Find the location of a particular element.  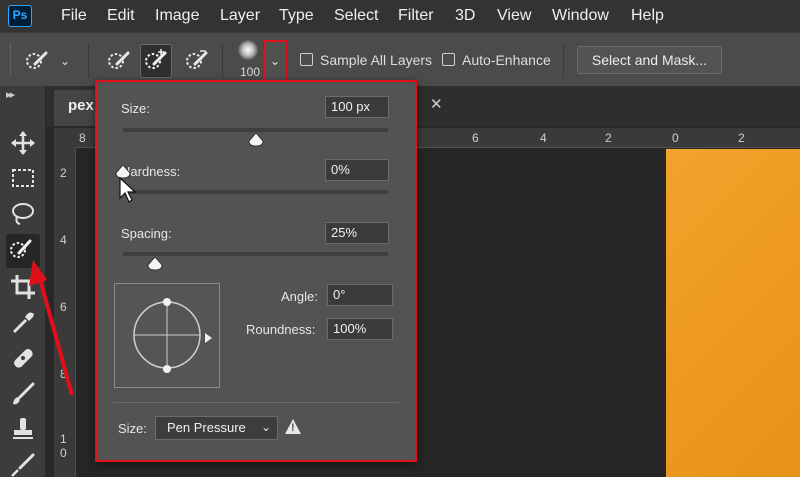

move-tool-icon is located at coordinates (23, 143).